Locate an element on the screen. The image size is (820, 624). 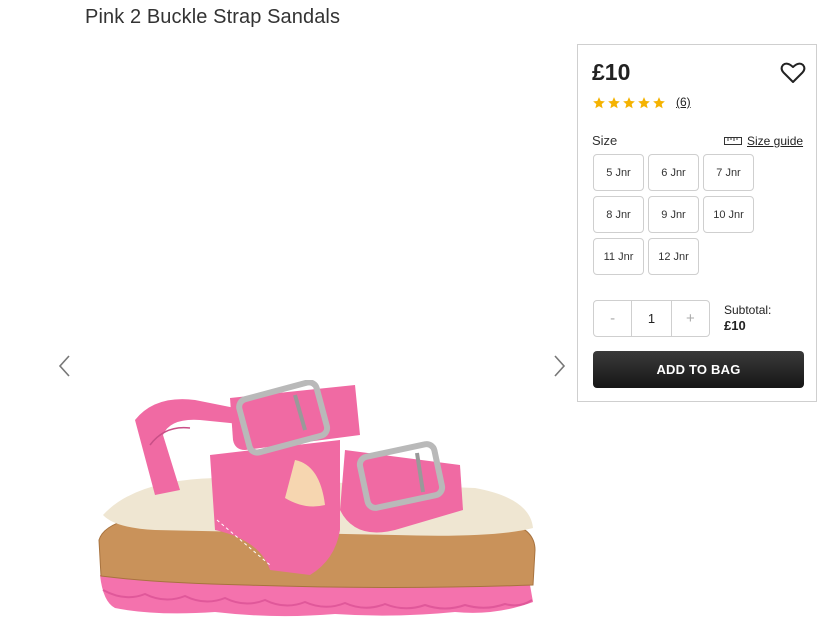
size-guide-link: Size guide is located at coordinates (763, 141).